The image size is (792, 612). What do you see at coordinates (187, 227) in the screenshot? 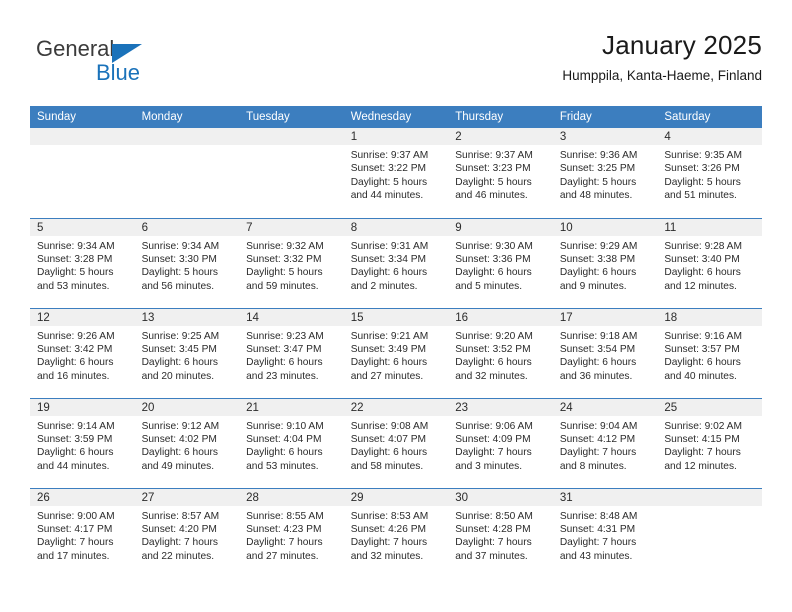
I see `day-number: 6` at bounding box center [187, 227].